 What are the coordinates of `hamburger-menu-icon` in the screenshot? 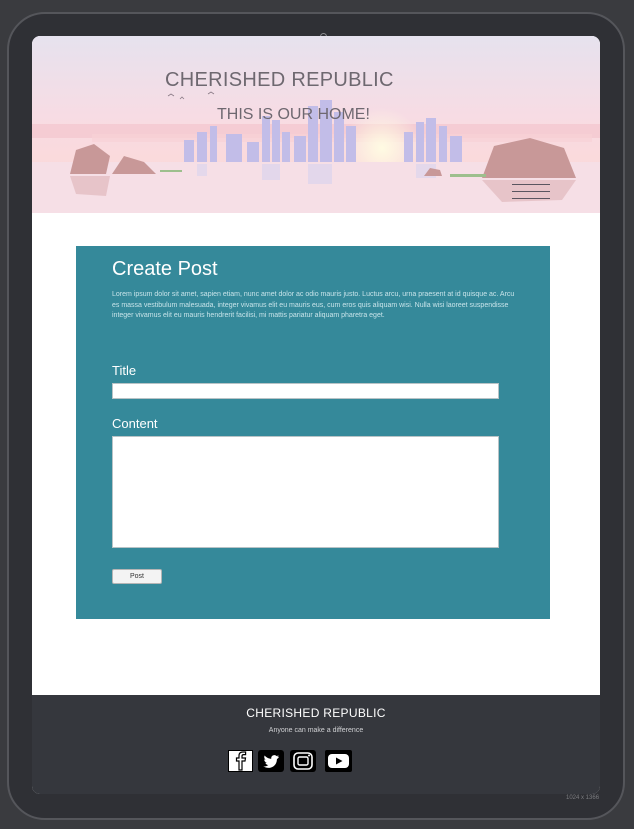 It's located at (531, 193).